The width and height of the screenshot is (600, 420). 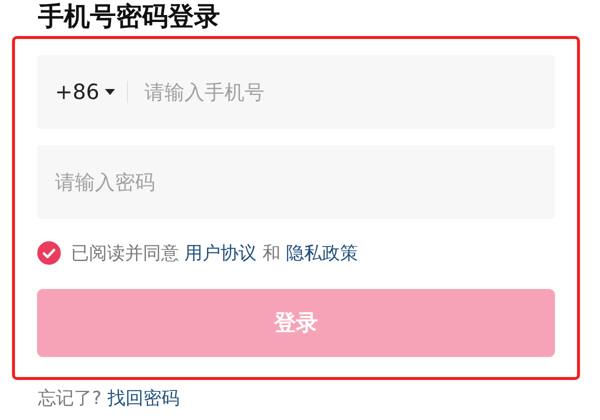 What do you see at coordinates (220, 253) in the screenshot?
I see `user-agreement-link: 用户协议` at bounding box center [220, 253].